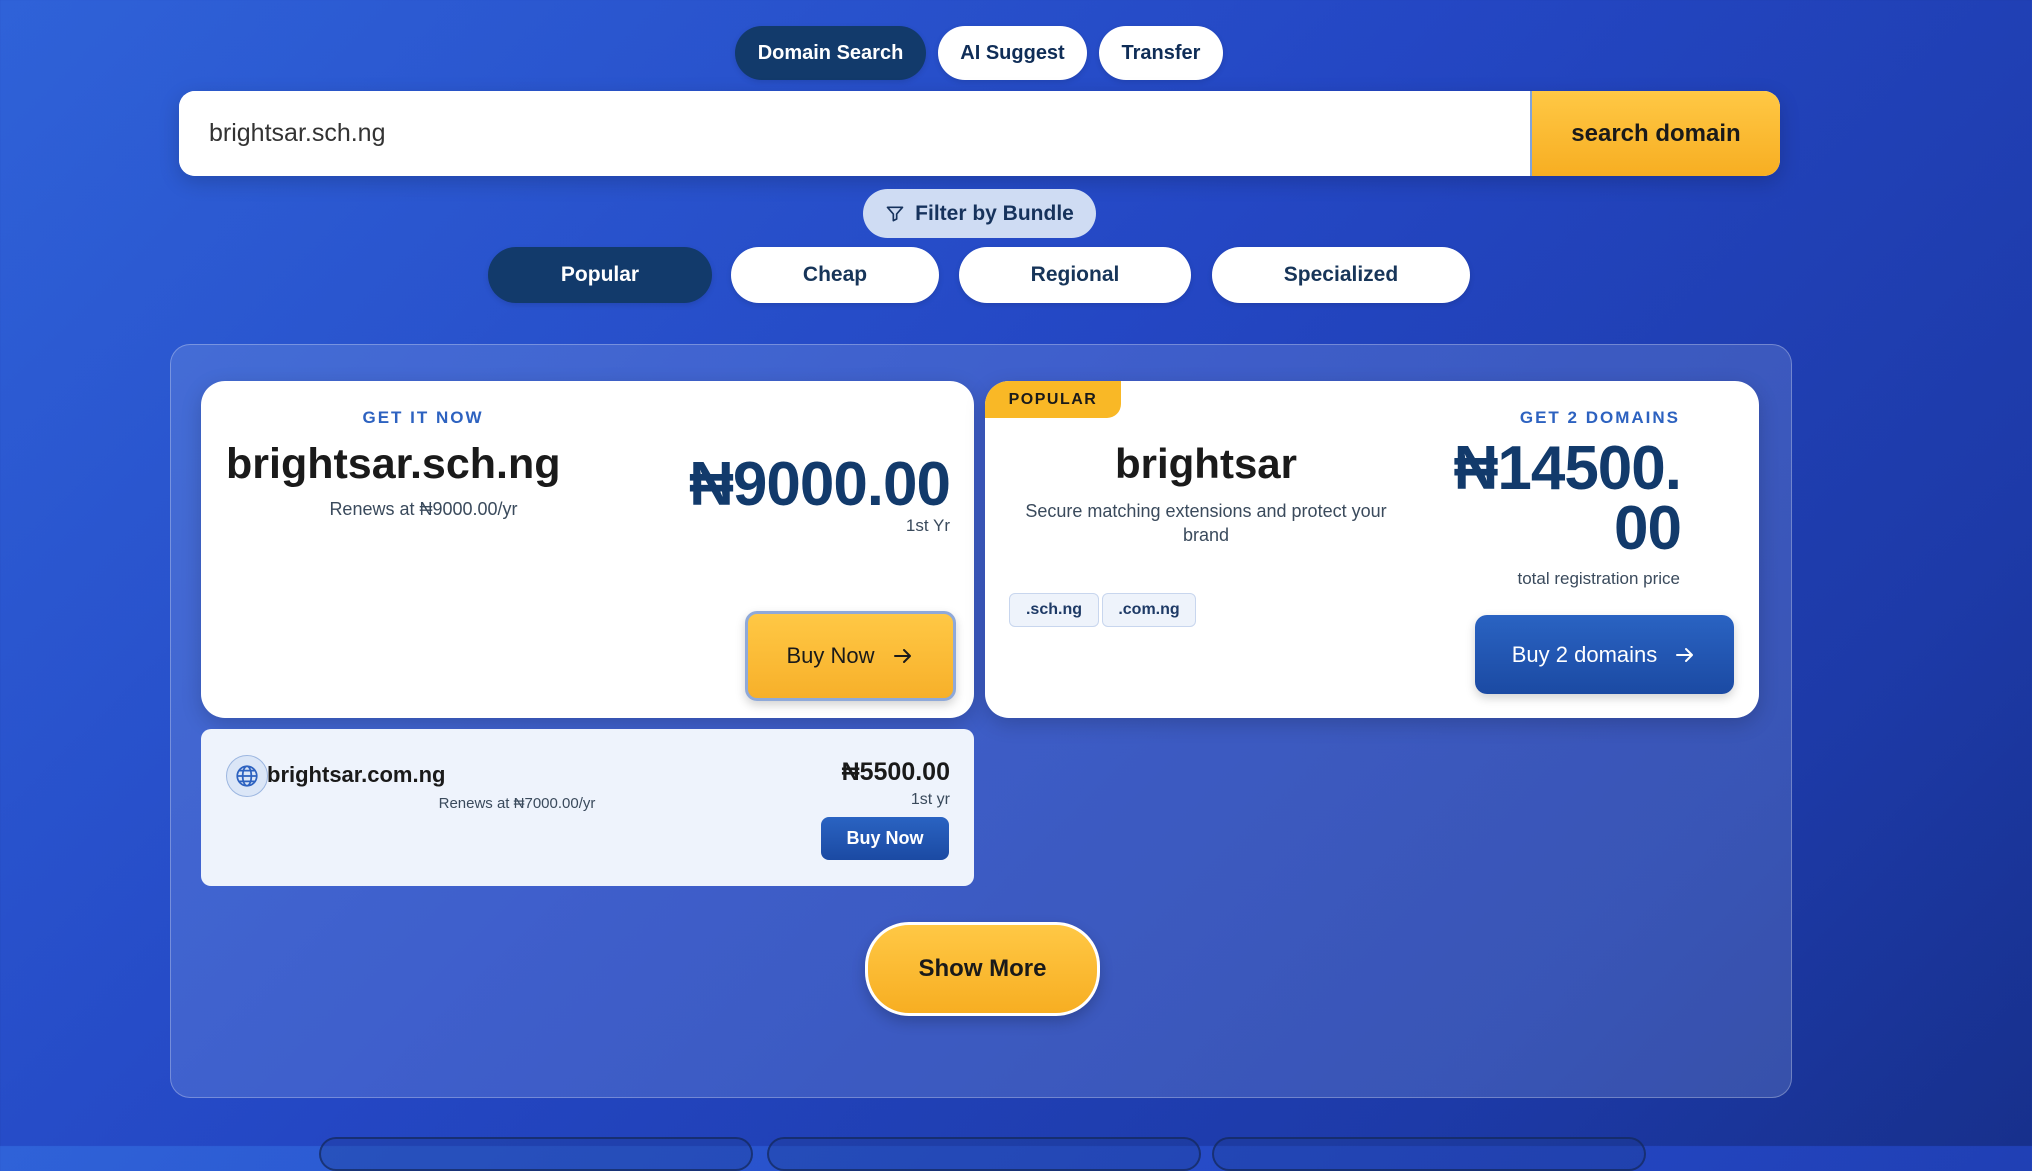 This screenshot has height=1171, width=2032. Describe the element at coordinates (927, 525) in the screenshot. I see `primary-price-period: 1st Yr` at that location.